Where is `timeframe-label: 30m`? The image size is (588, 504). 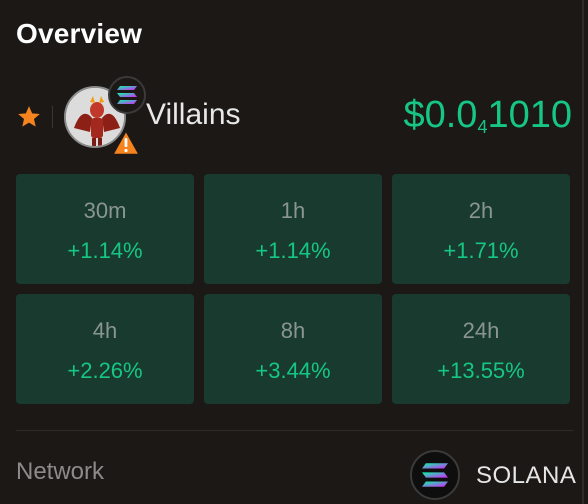
timeframe-label: 30m is located at coordinates (105, 210).